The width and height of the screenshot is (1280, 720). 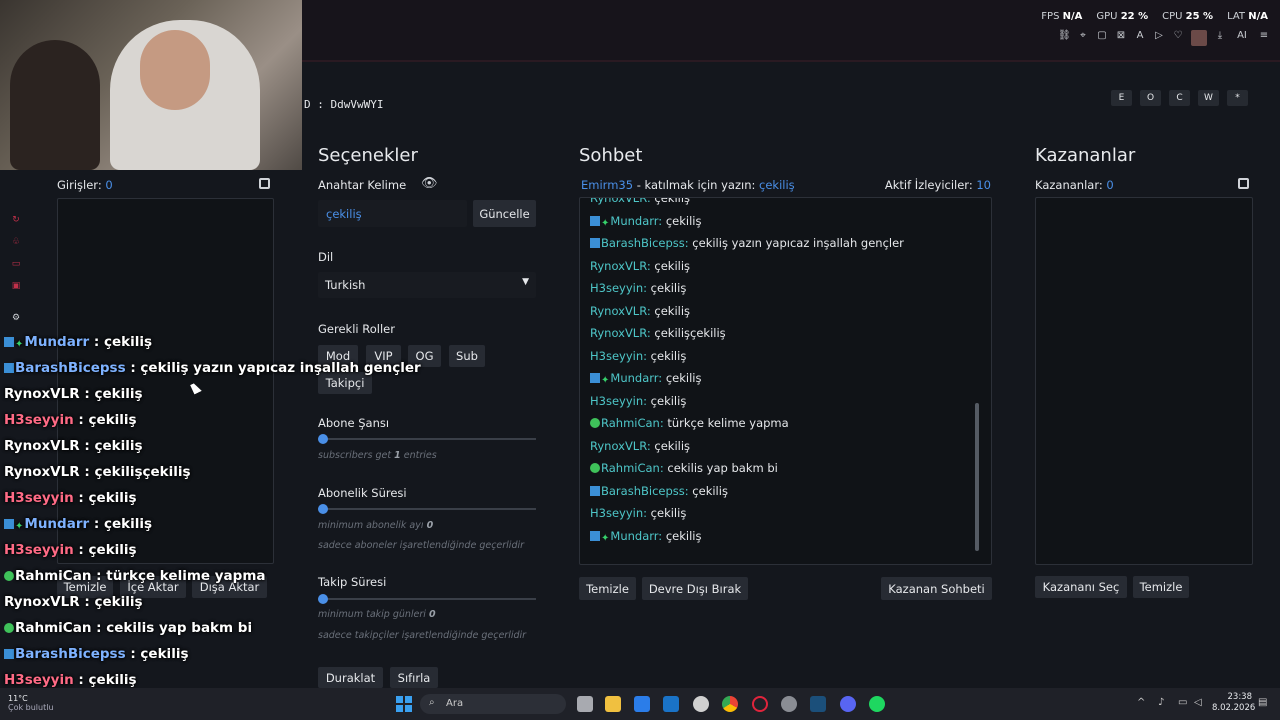 I want to click on copy-icon, so click(x=264, y=183).